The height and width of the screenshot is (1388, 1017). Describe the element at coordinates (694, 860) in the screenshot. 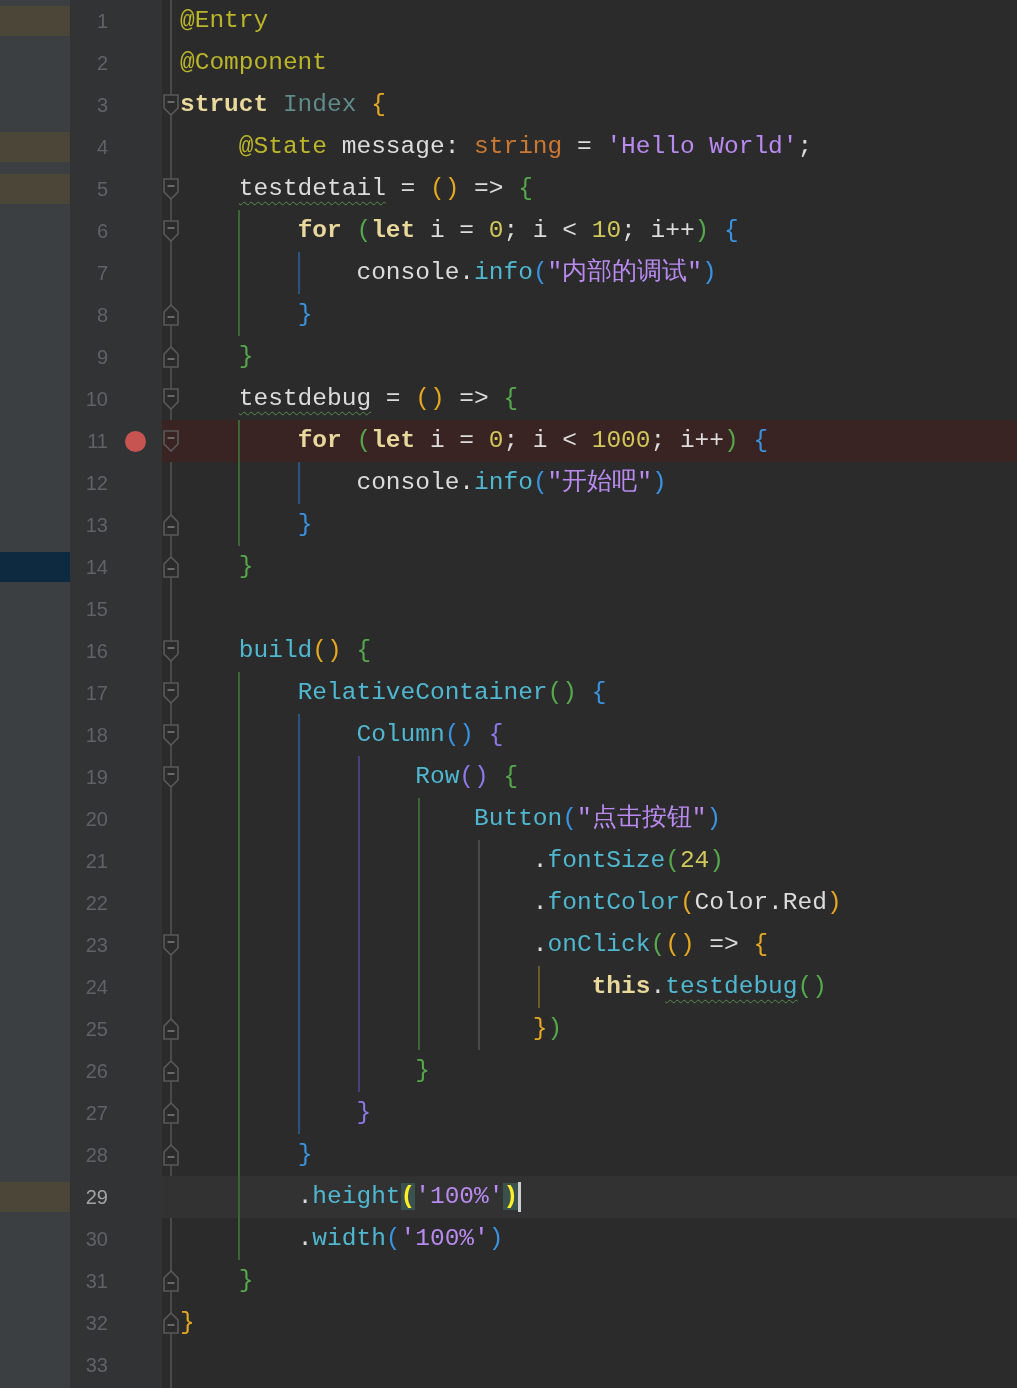

I see `code-token: 24` at that location.